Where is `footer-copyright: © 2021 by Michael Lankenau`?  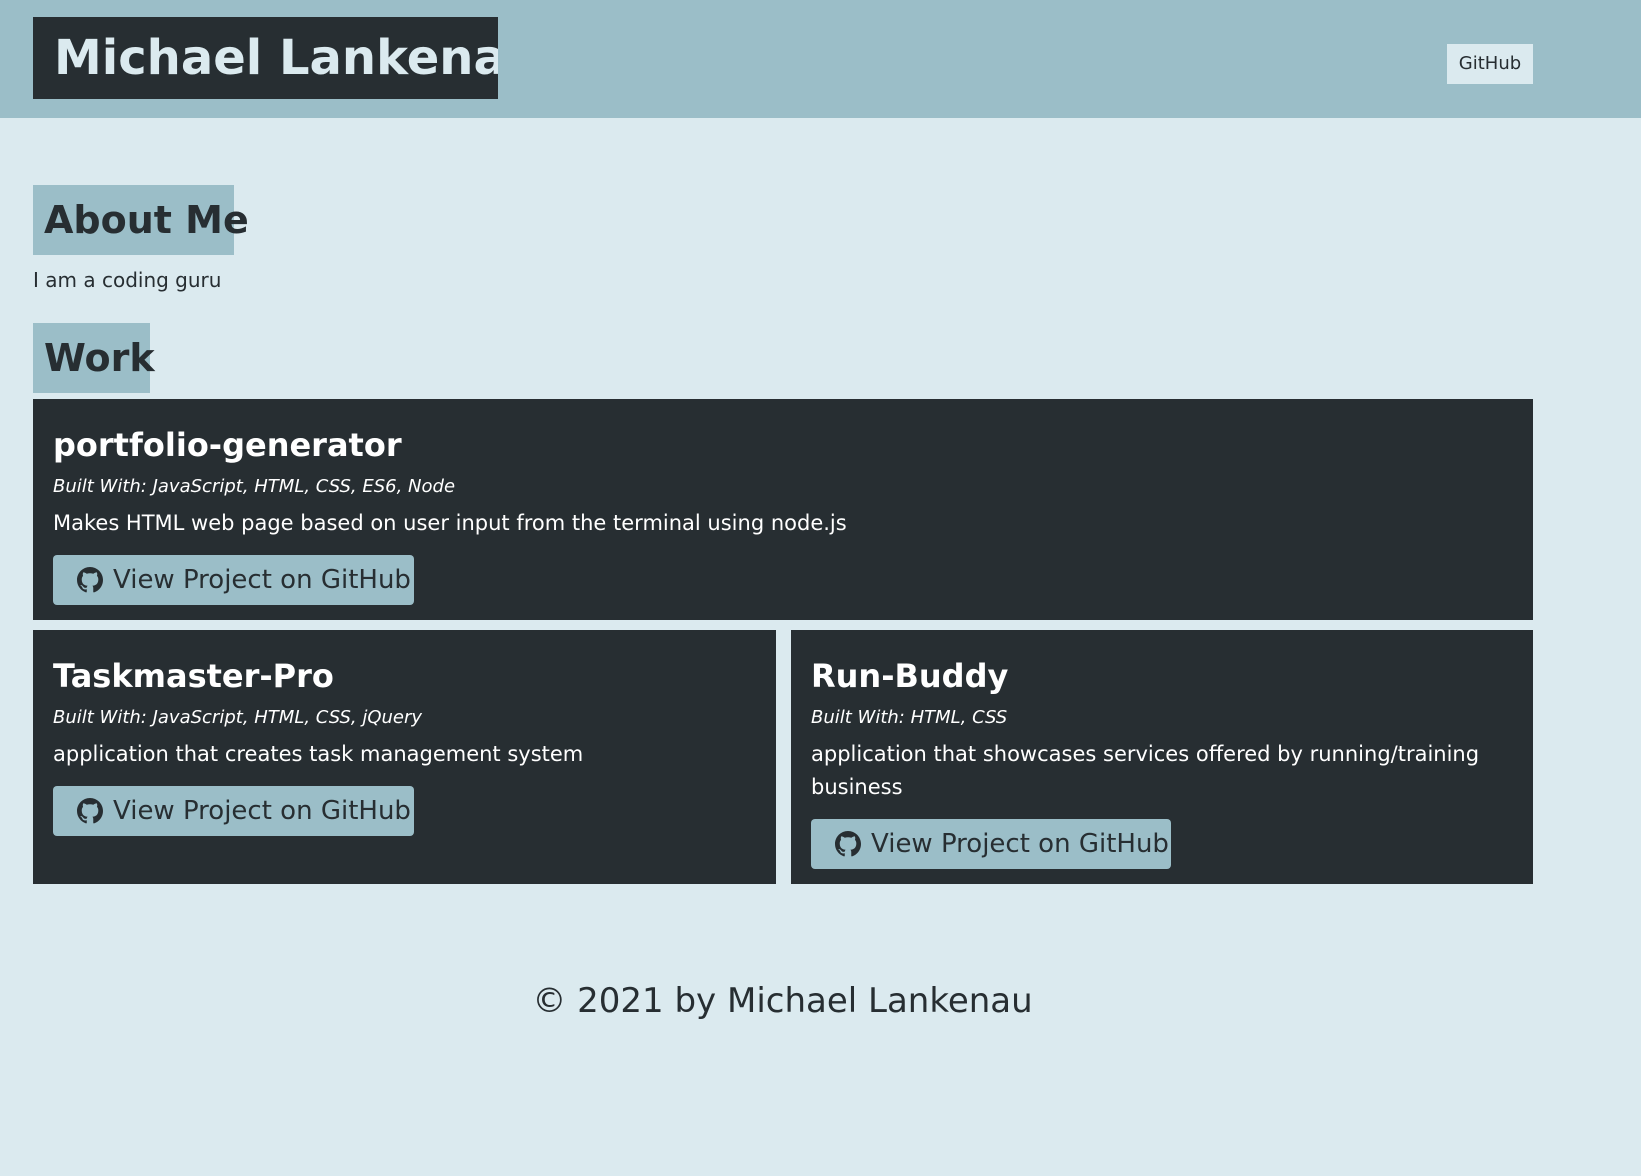 footer-copyright: © 2021 by Michael Lankenau is located at coordinates (782, 1001).